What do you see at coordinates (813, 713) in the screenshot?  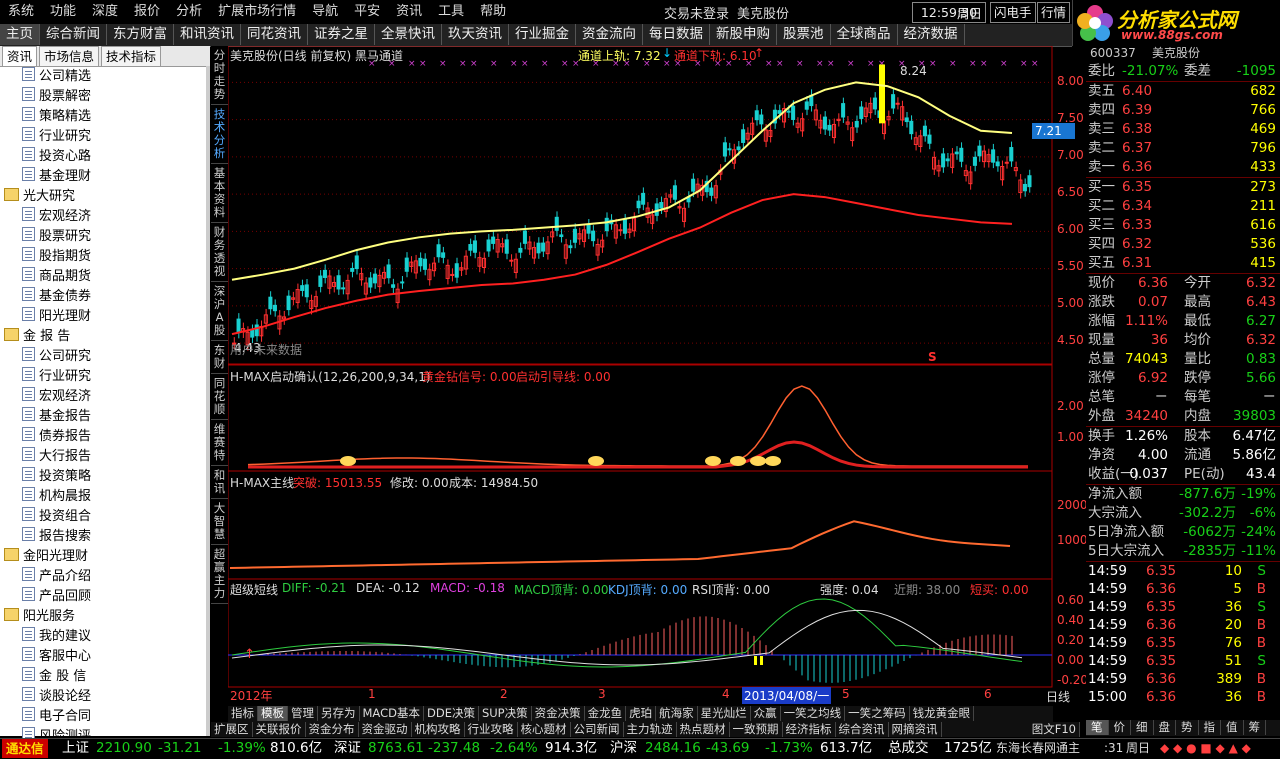 I see `indicator-tab: 一笑之均线` at bounding box center [813, 713].